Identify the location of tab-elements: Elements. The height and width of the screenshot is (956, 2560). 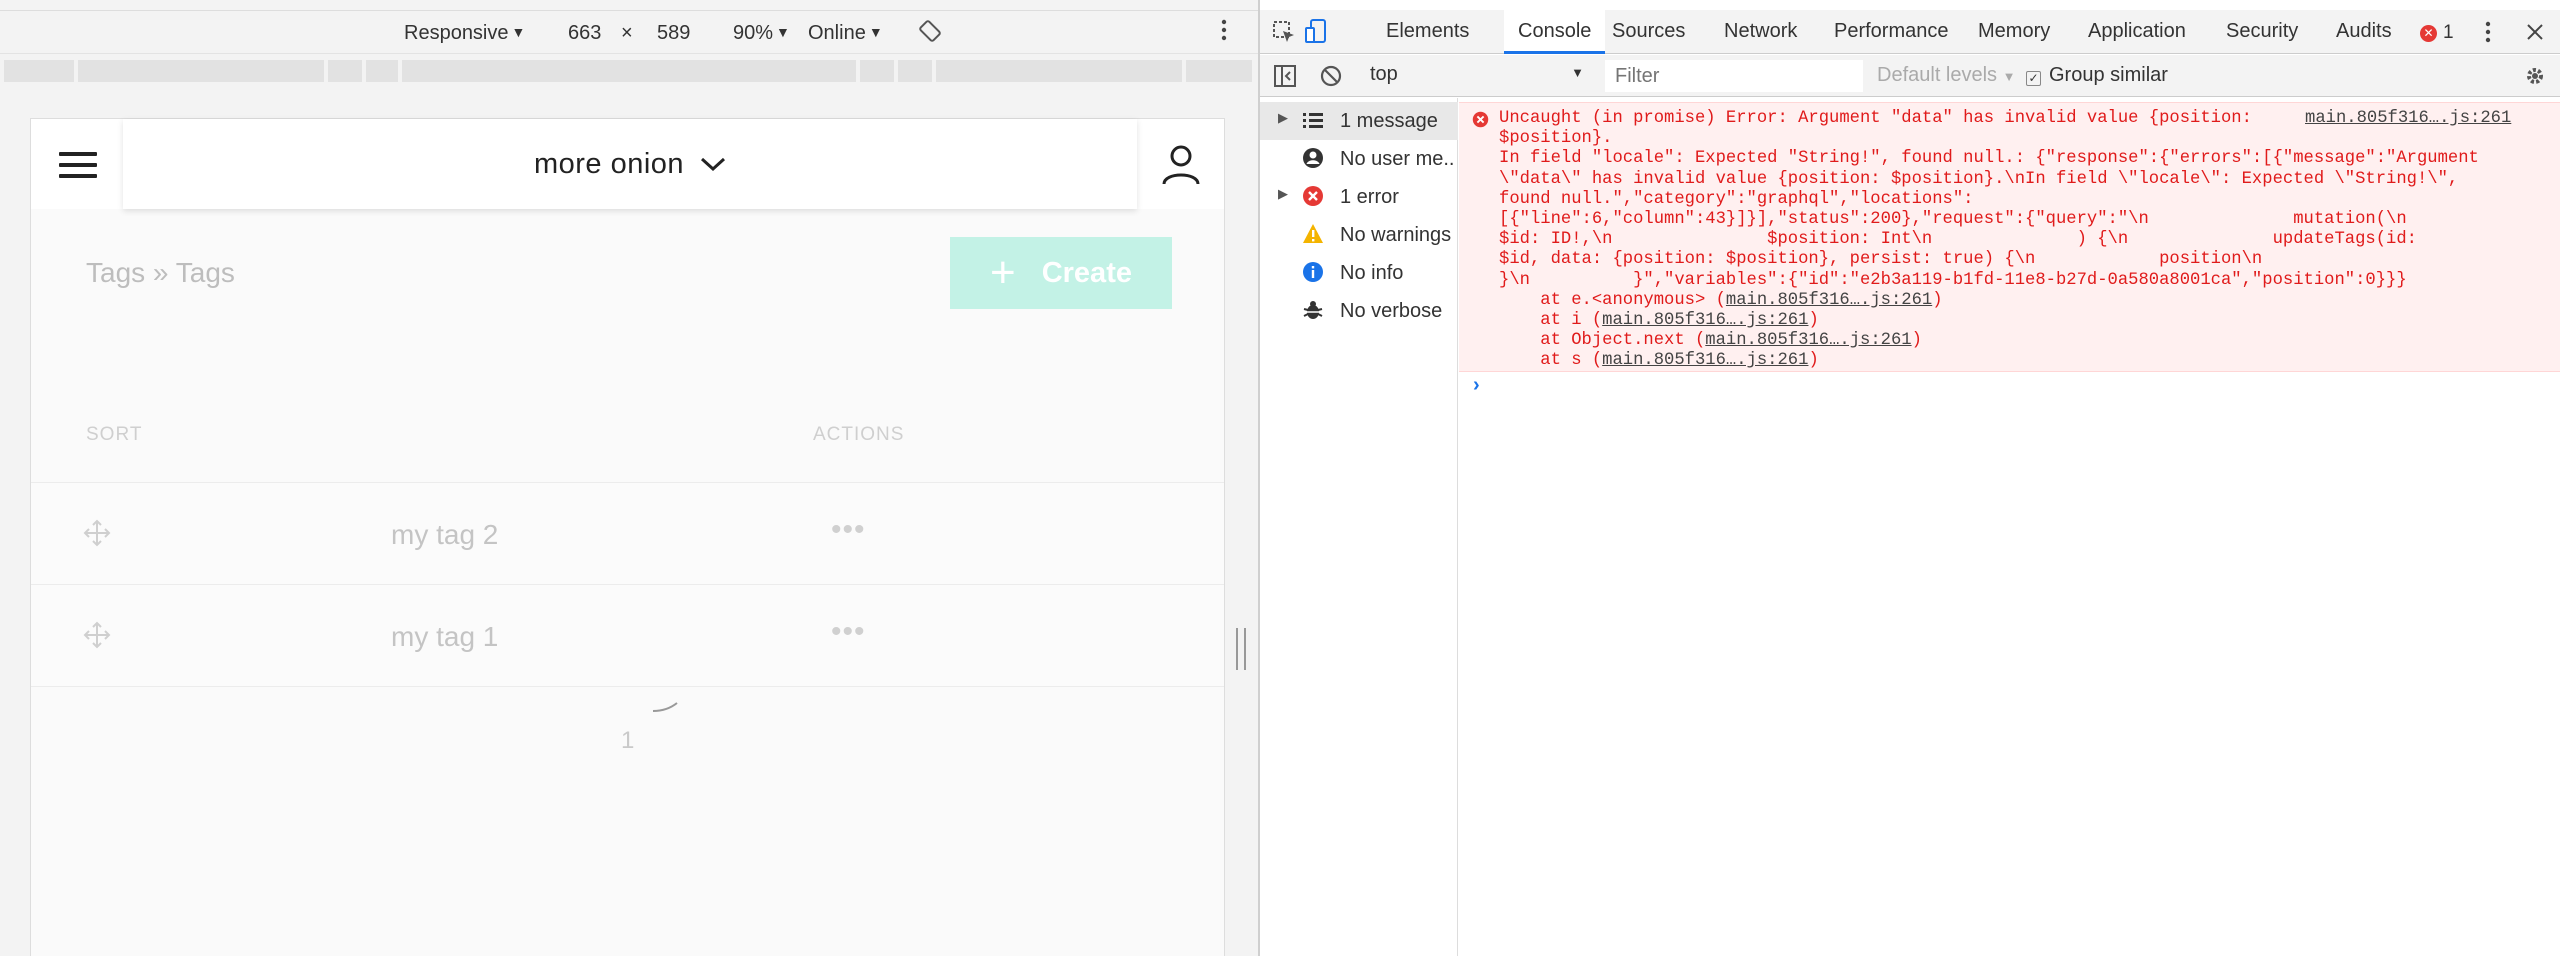
(1427, 31).